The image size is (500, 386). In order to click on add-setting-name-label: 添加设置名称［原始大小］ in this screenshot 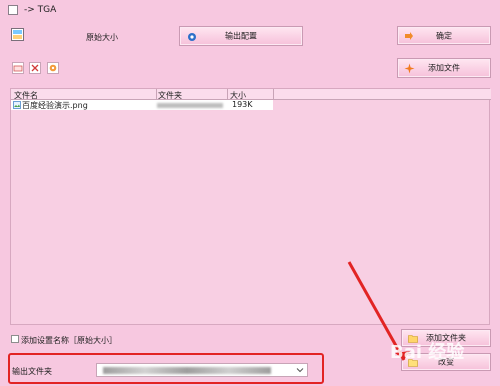, I will do `click(69, 340)`.